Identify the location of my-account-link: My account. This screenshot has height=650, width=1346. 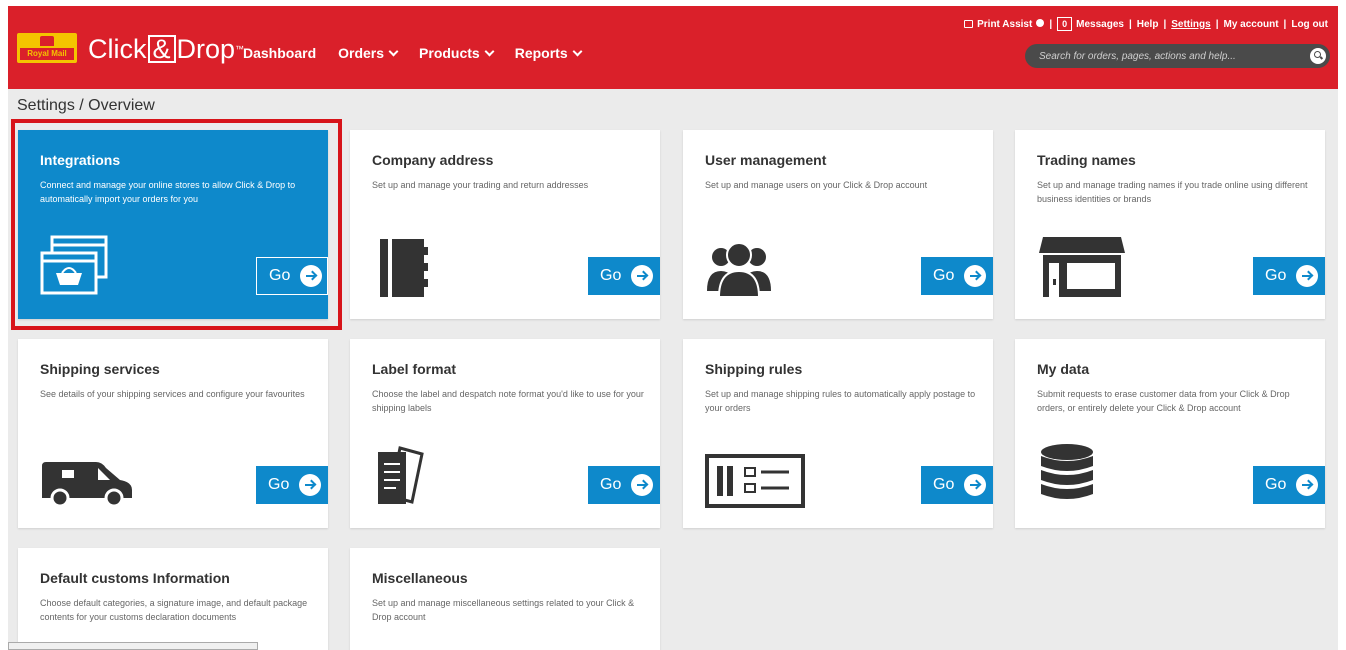
(1251, 24).